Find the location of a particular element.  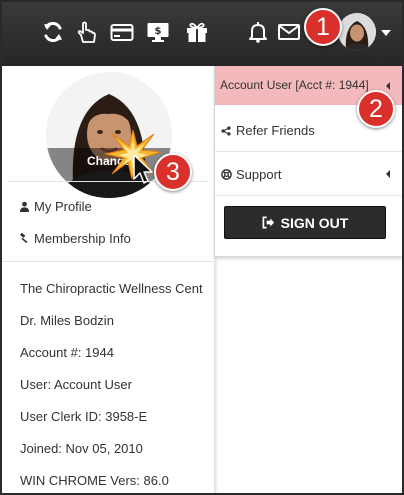

user-icon is located at coordinates (24, 206).